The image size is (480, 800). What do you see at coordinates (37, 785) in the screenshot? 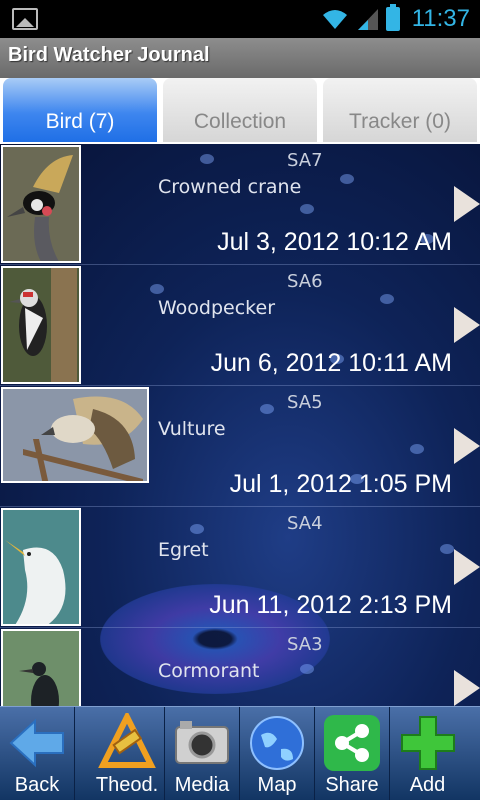
I see `back-label: Back` at bounding box center [37, 785].